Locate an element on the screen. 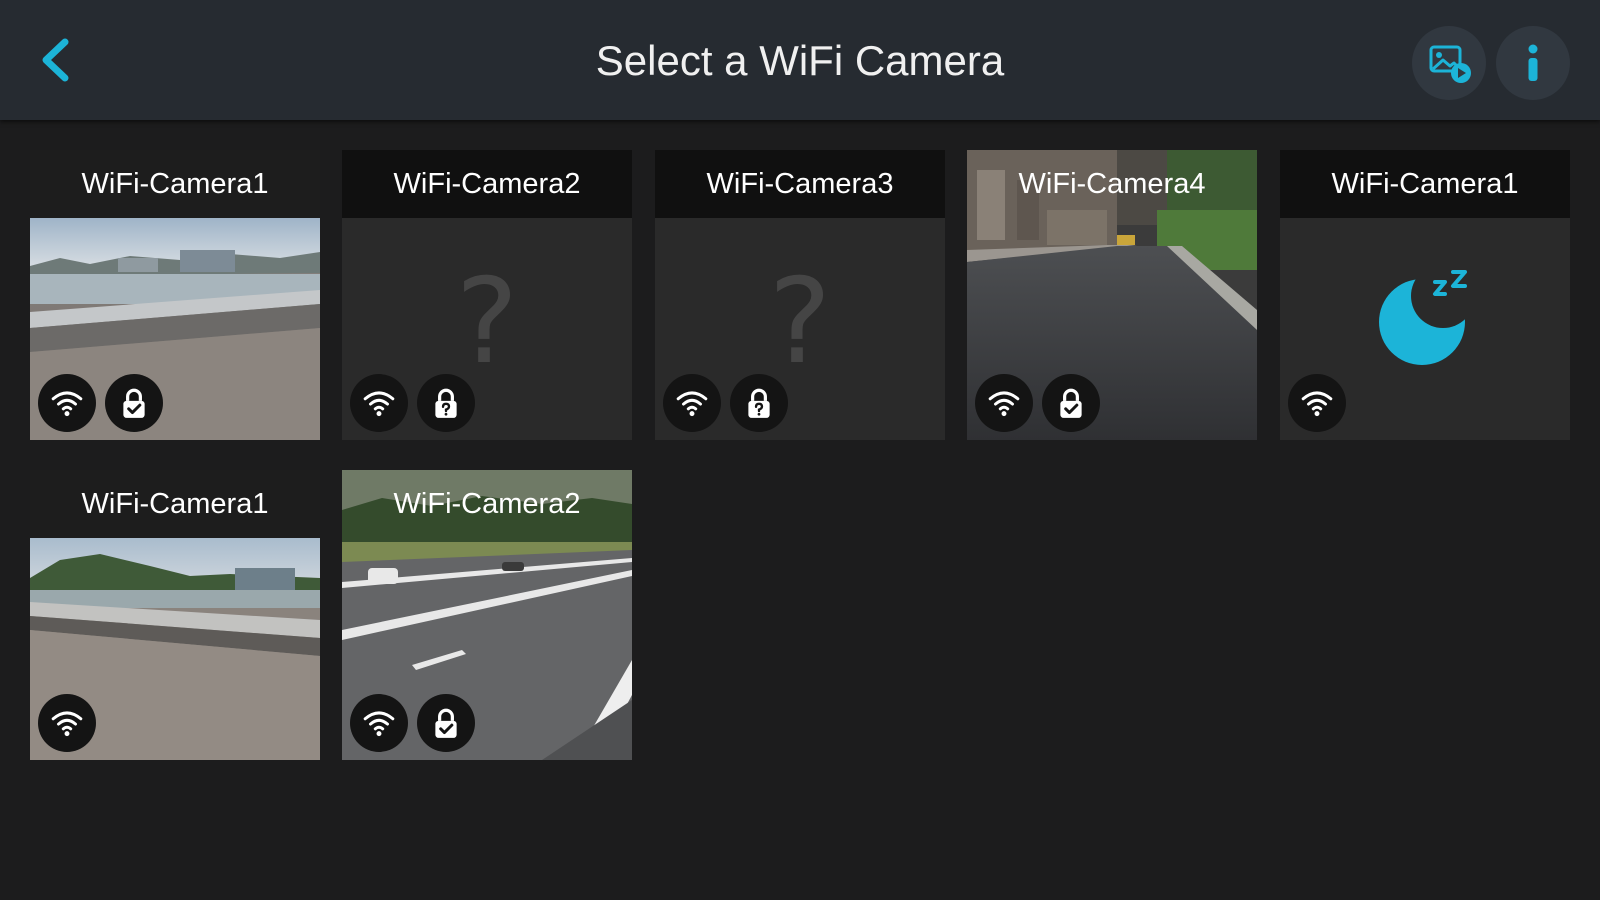 Image resolution: width=1600 pixels, height=900 pixels. top-bar: Select a WiFi Camera is located at coordinates (800, 60).